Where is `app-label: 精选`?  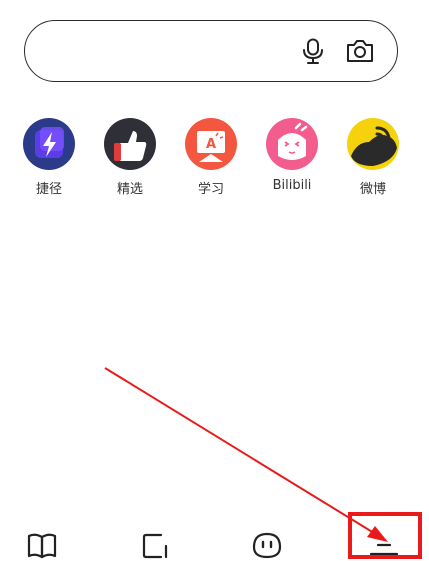
app-label: 精选 is located at coordinates (129, 189).